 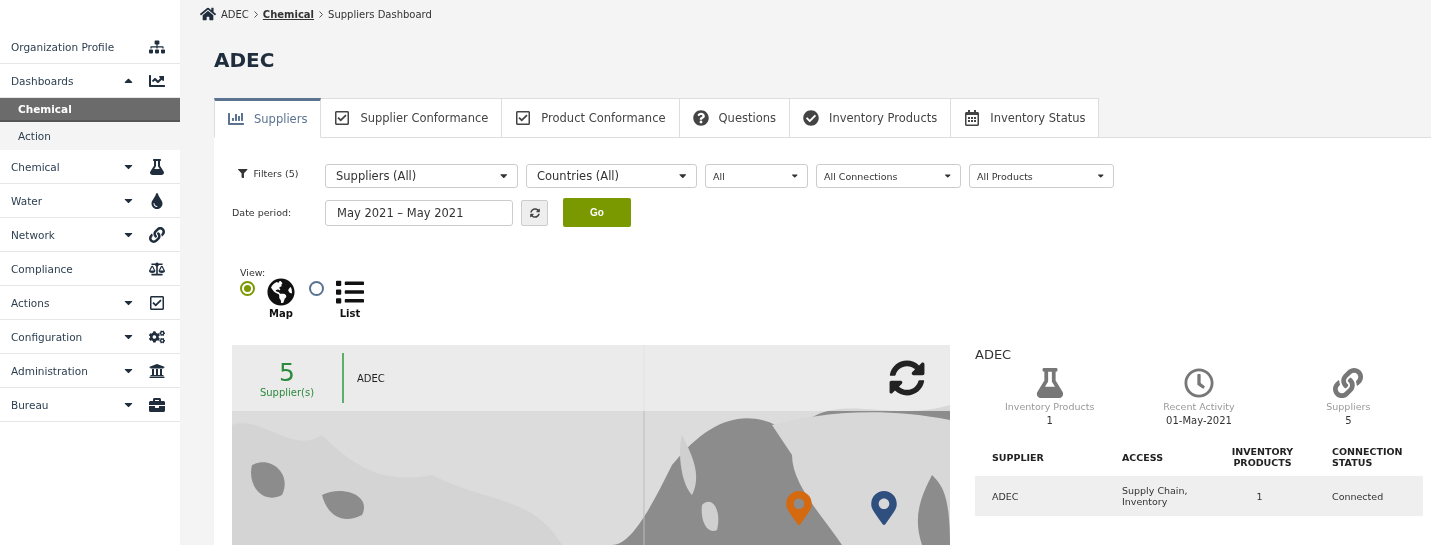 What do you see at coordinates (287, 392) in the screenshot?
I see `supplier-count-label: Supplier(s)` at bounding box center [287, 392].